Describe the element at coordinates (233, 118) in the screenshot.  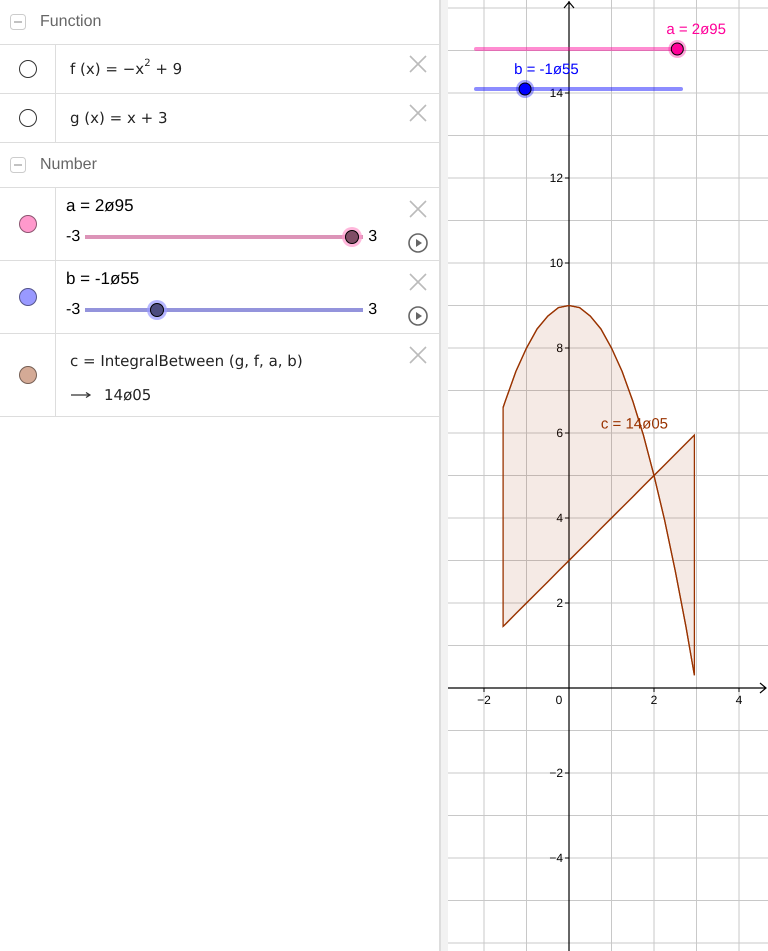
I see `function-definition: g (x) = x + 3` at that location.